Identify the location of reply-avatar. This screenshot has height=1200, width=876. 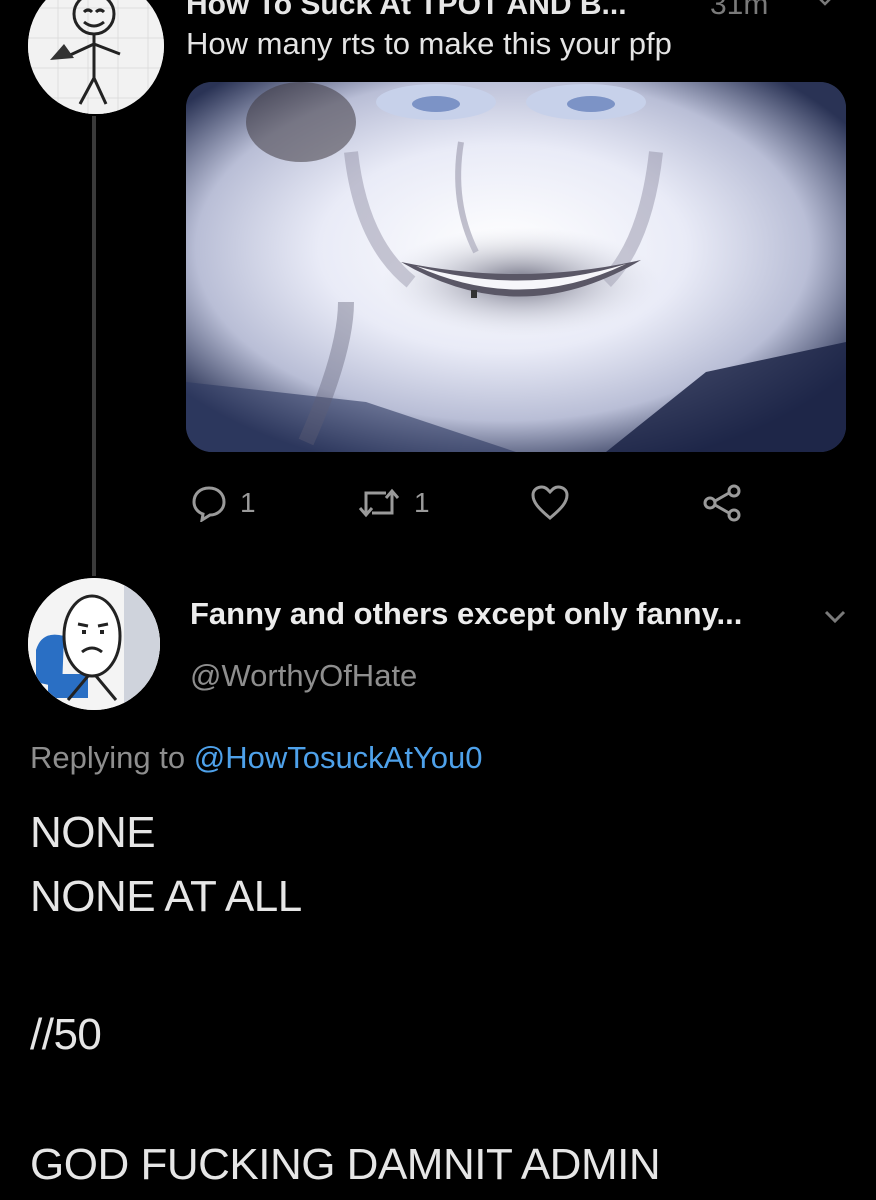
(94, 644).